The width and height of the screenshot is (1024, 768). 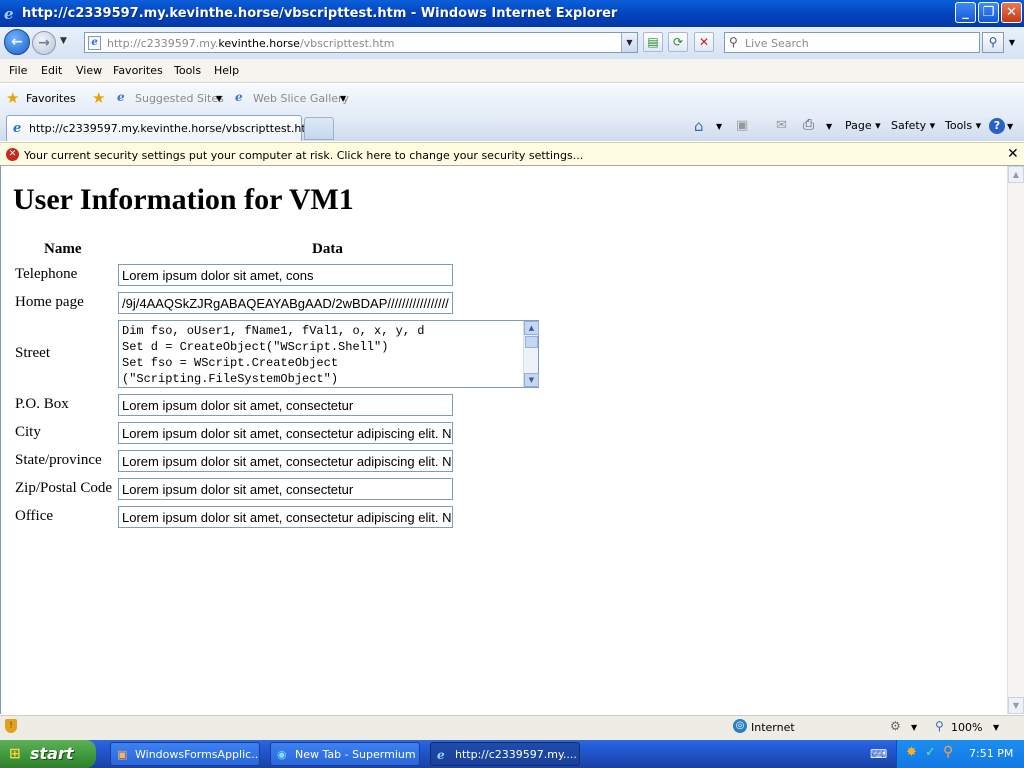 I want to click on search-options-dropdown-icon: ▼, so click(x=1012, y=42).